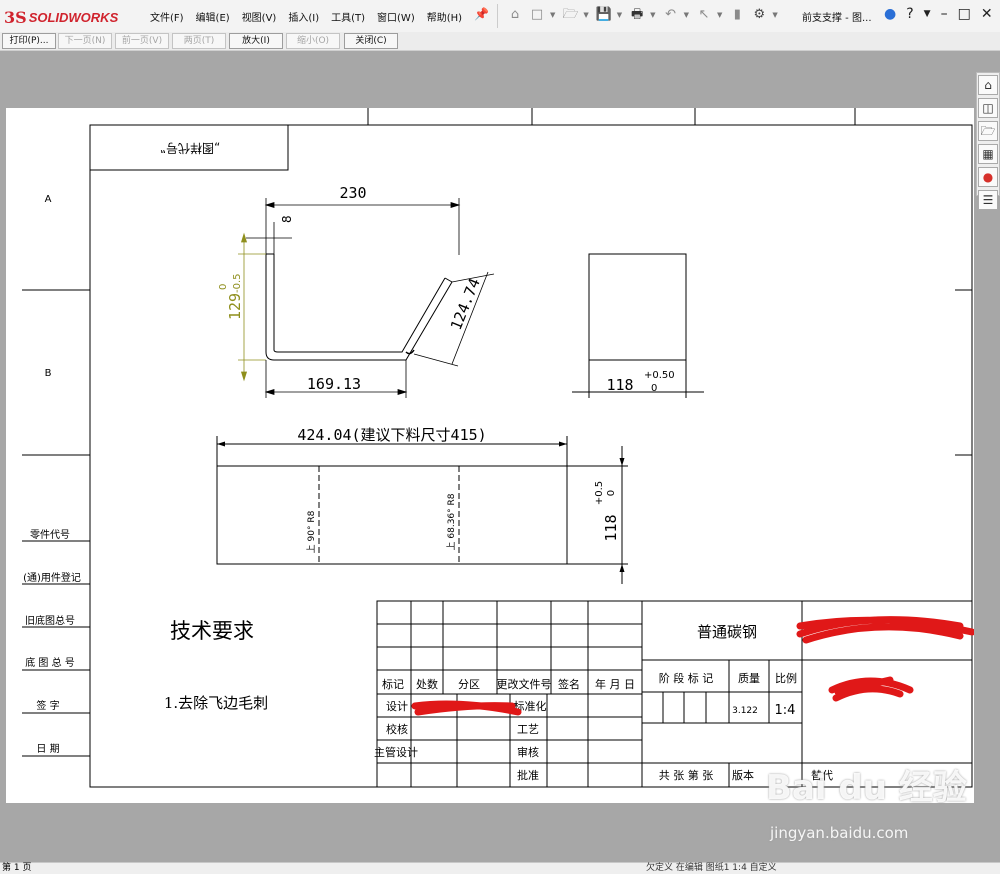  What do you see at coordinates (686, 15) in the screenshot?
I see `undo-dropdown-icon: ▼` at bounding box center [686, 15].